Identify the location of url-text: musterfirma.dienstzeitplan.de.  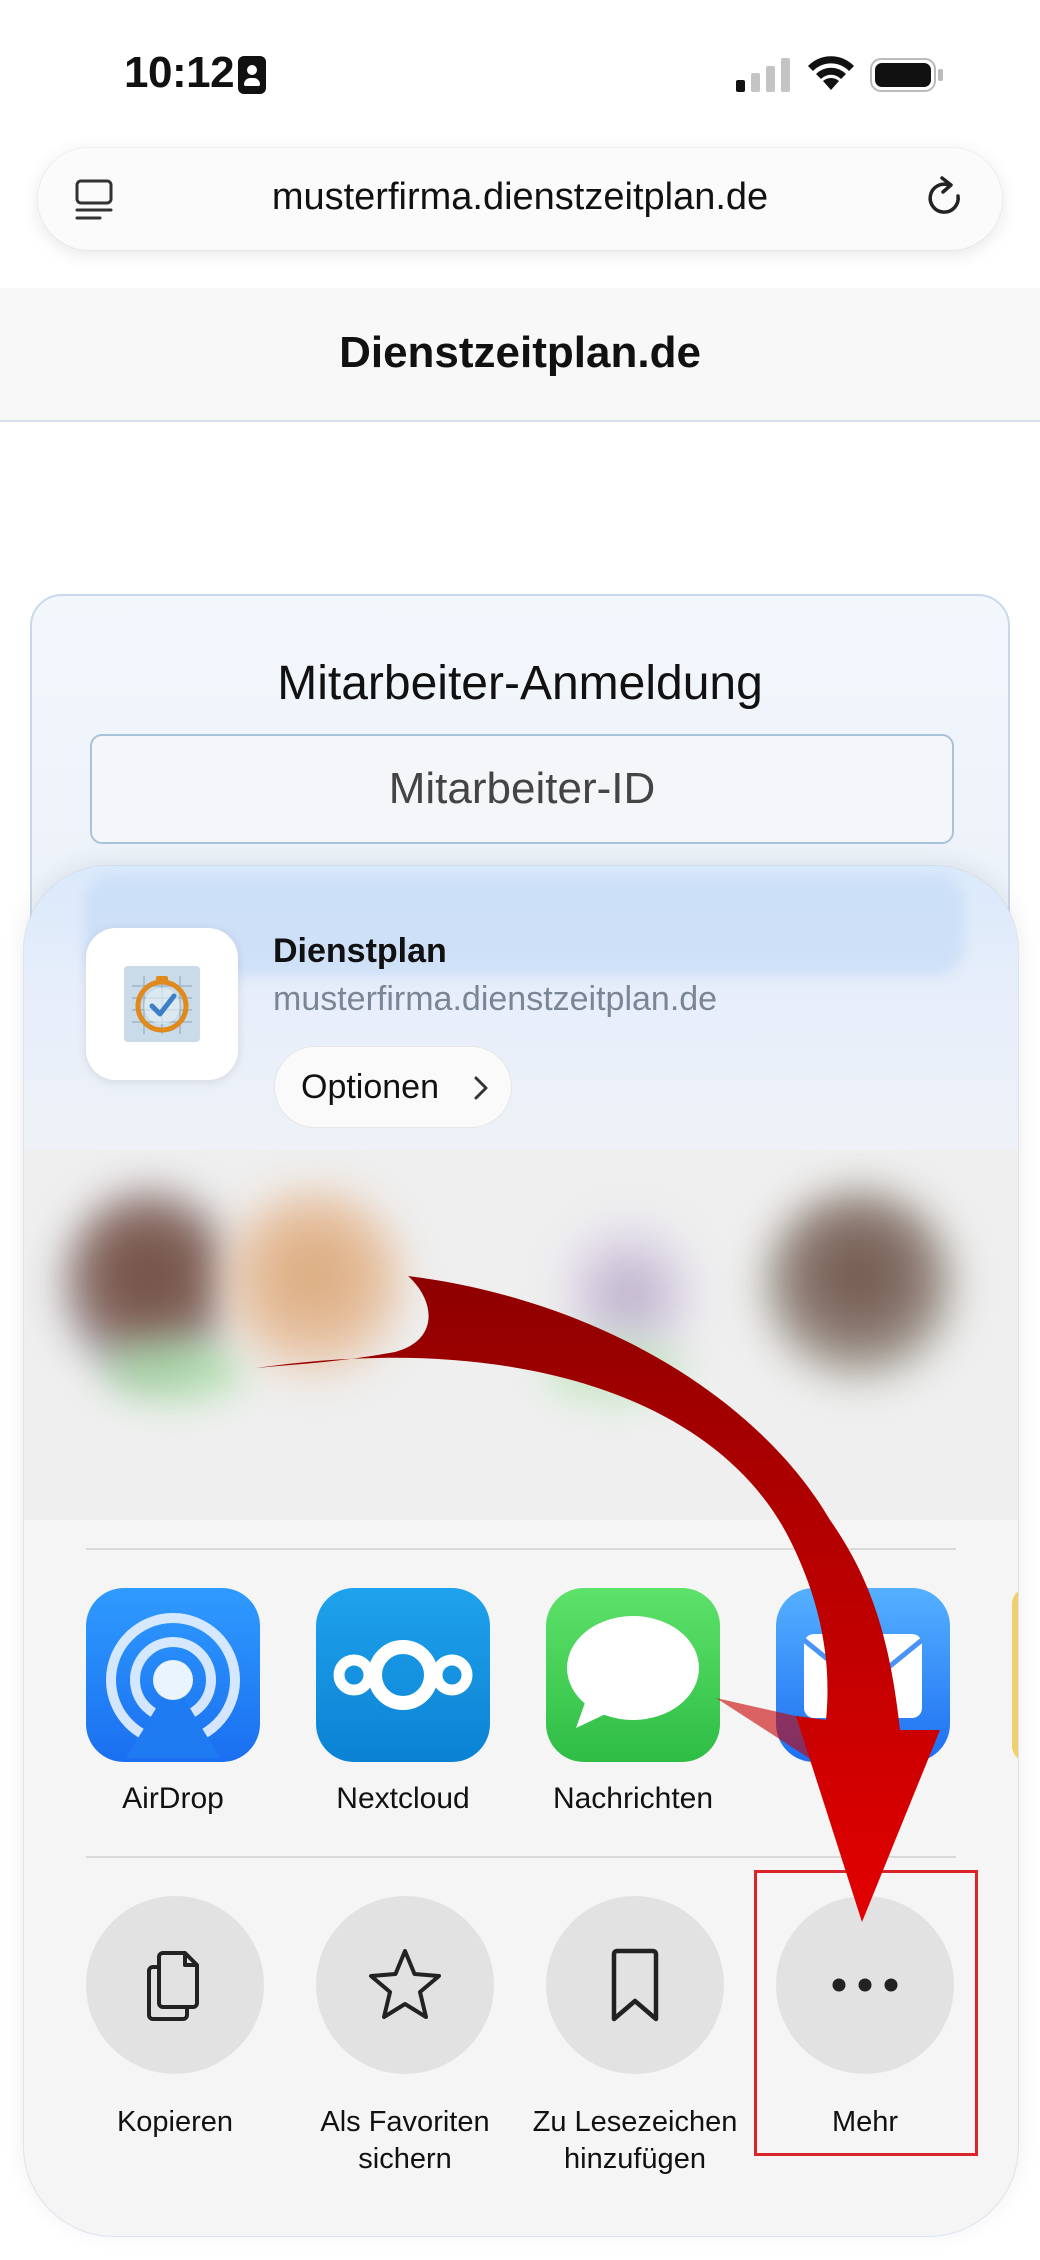
(520, 197).